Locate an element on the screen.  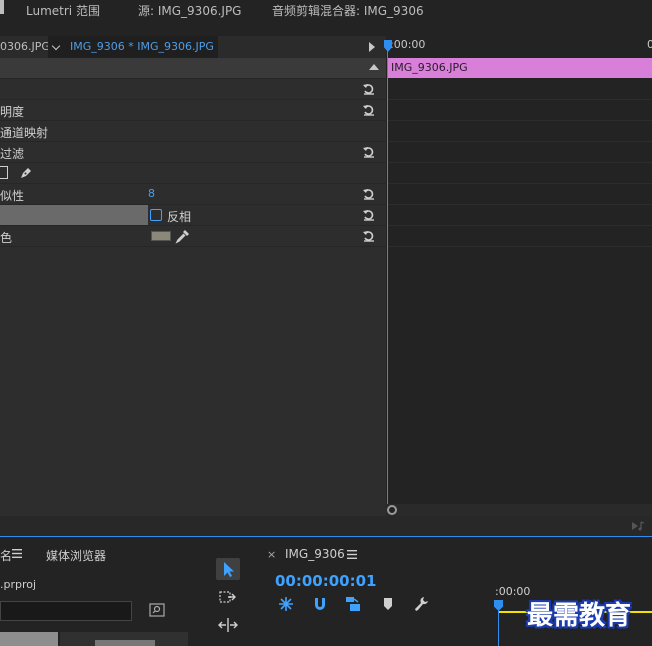
selection-tool-icon is located at coordinates (229, 569).